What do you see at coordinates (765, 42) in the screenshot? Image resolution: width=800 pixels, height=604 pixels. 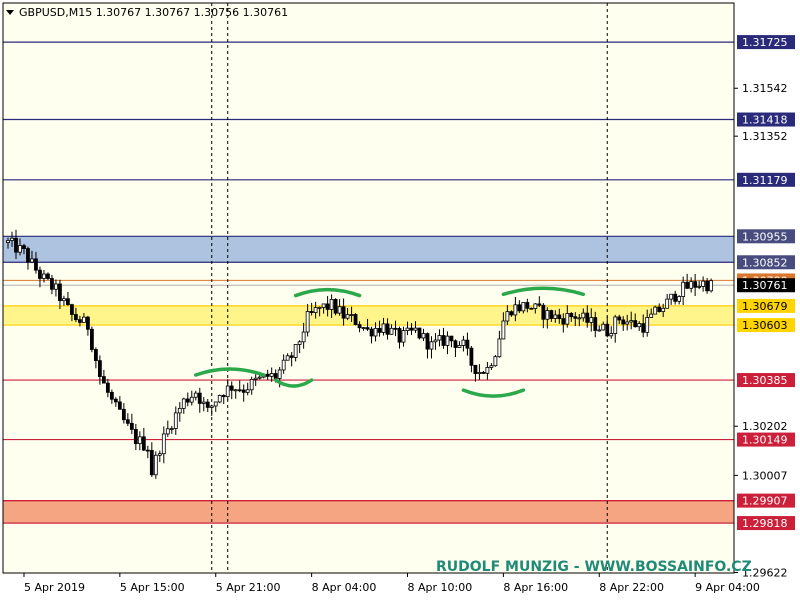 I see `price-label-text: 1.31725` at bounding box center [765, 42].